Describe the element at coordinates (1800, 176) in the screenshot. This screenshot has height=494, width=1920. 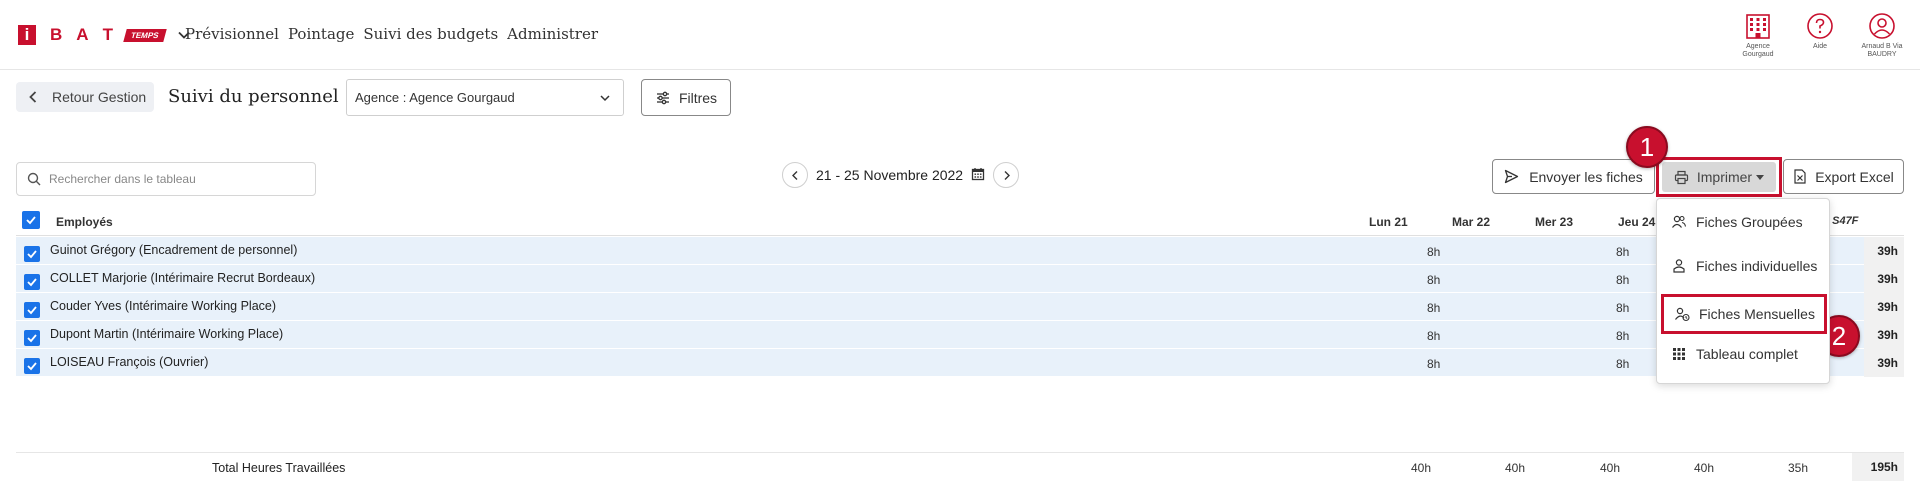
I see `excel-file-icon` at that location.